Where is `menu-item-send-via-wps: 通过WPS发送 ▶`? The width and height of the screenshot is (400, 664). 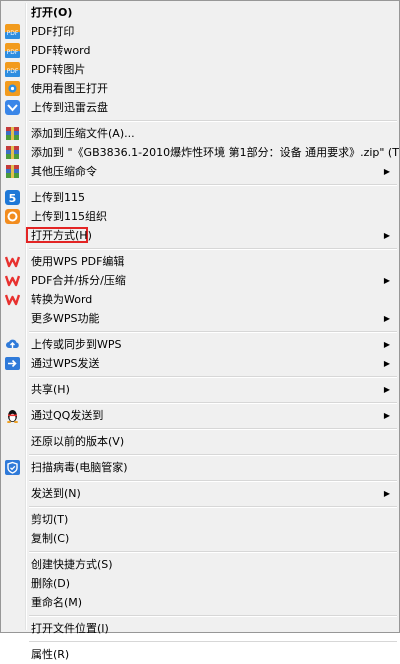 menu-item-send-via-wps: 通过WPS发送 ▶ is located at coordinates (200, 363).